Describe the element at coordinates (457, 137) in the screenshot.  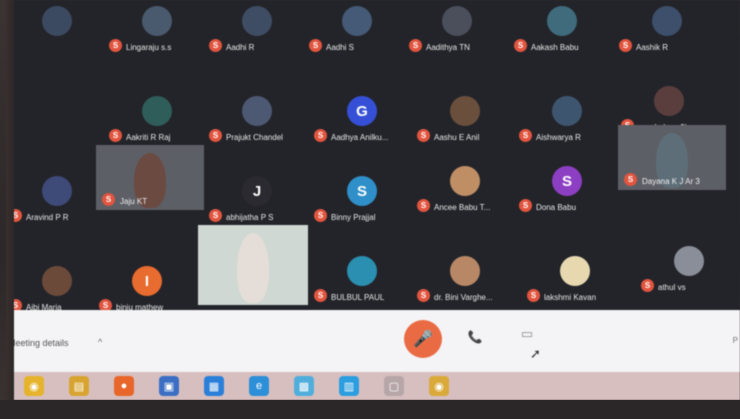
I see `participant-name: Aashu E Anil` at that location.